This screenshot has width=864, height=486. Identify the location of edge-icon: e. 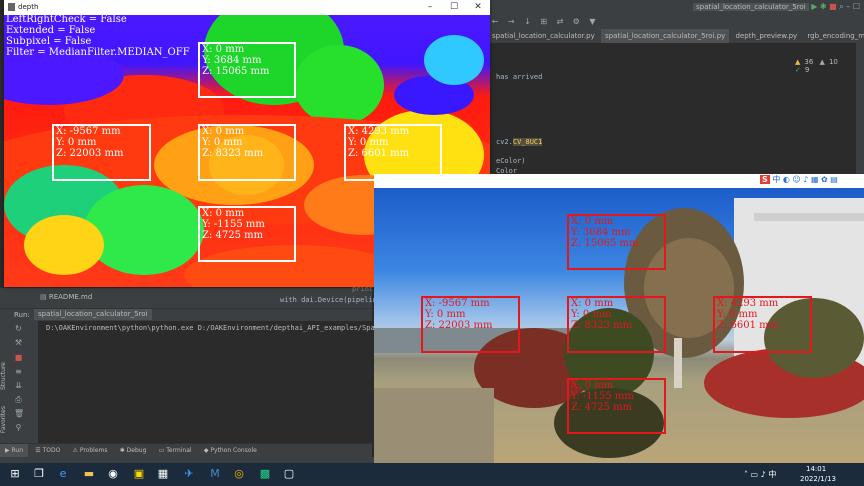
(63, 474).